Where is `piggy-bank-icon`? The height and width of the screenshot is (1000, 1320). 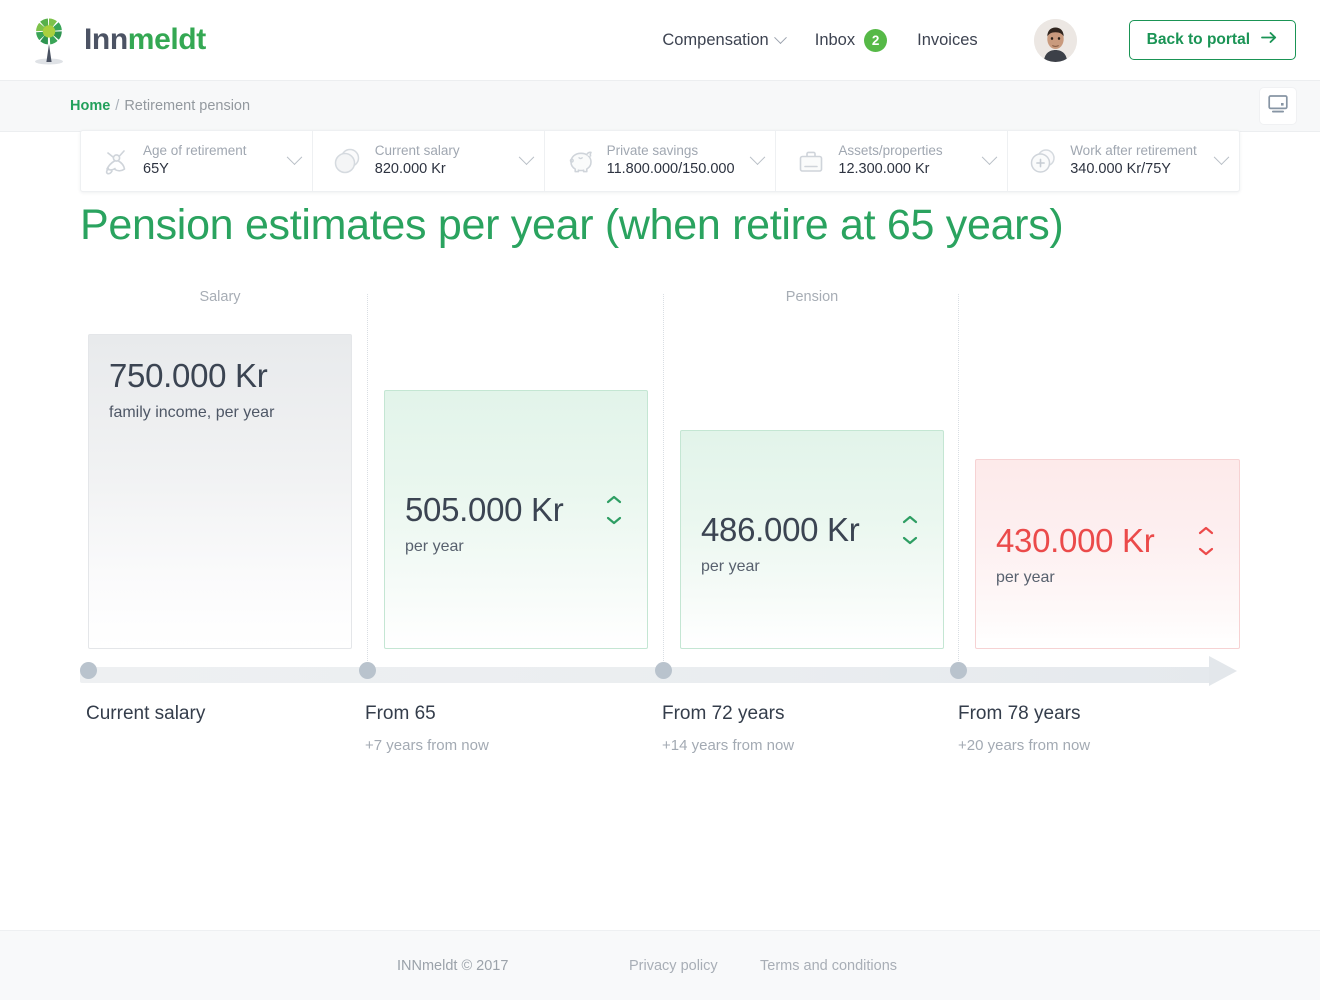 piggy-bank-icon is located at coordinates (580, 161).